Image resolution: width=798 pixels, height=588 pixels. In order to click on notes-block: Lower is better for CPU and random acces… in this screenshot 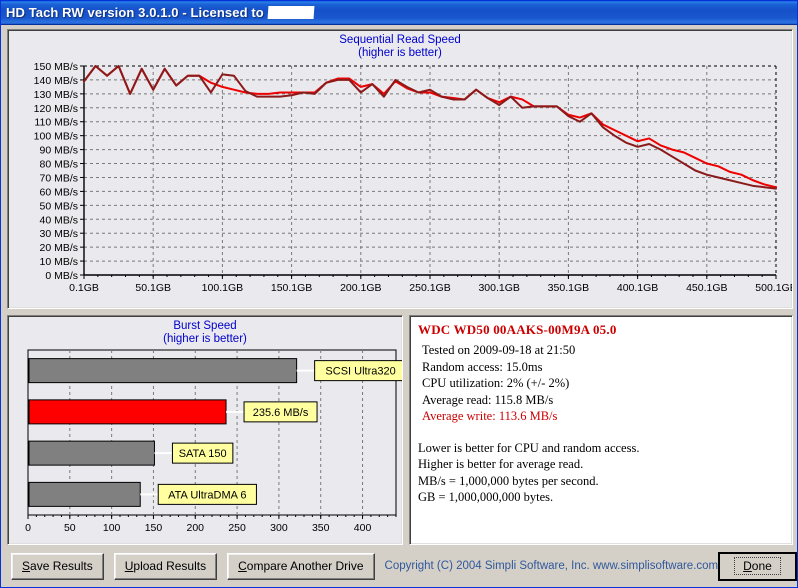, I will do `click(601, 473)`.